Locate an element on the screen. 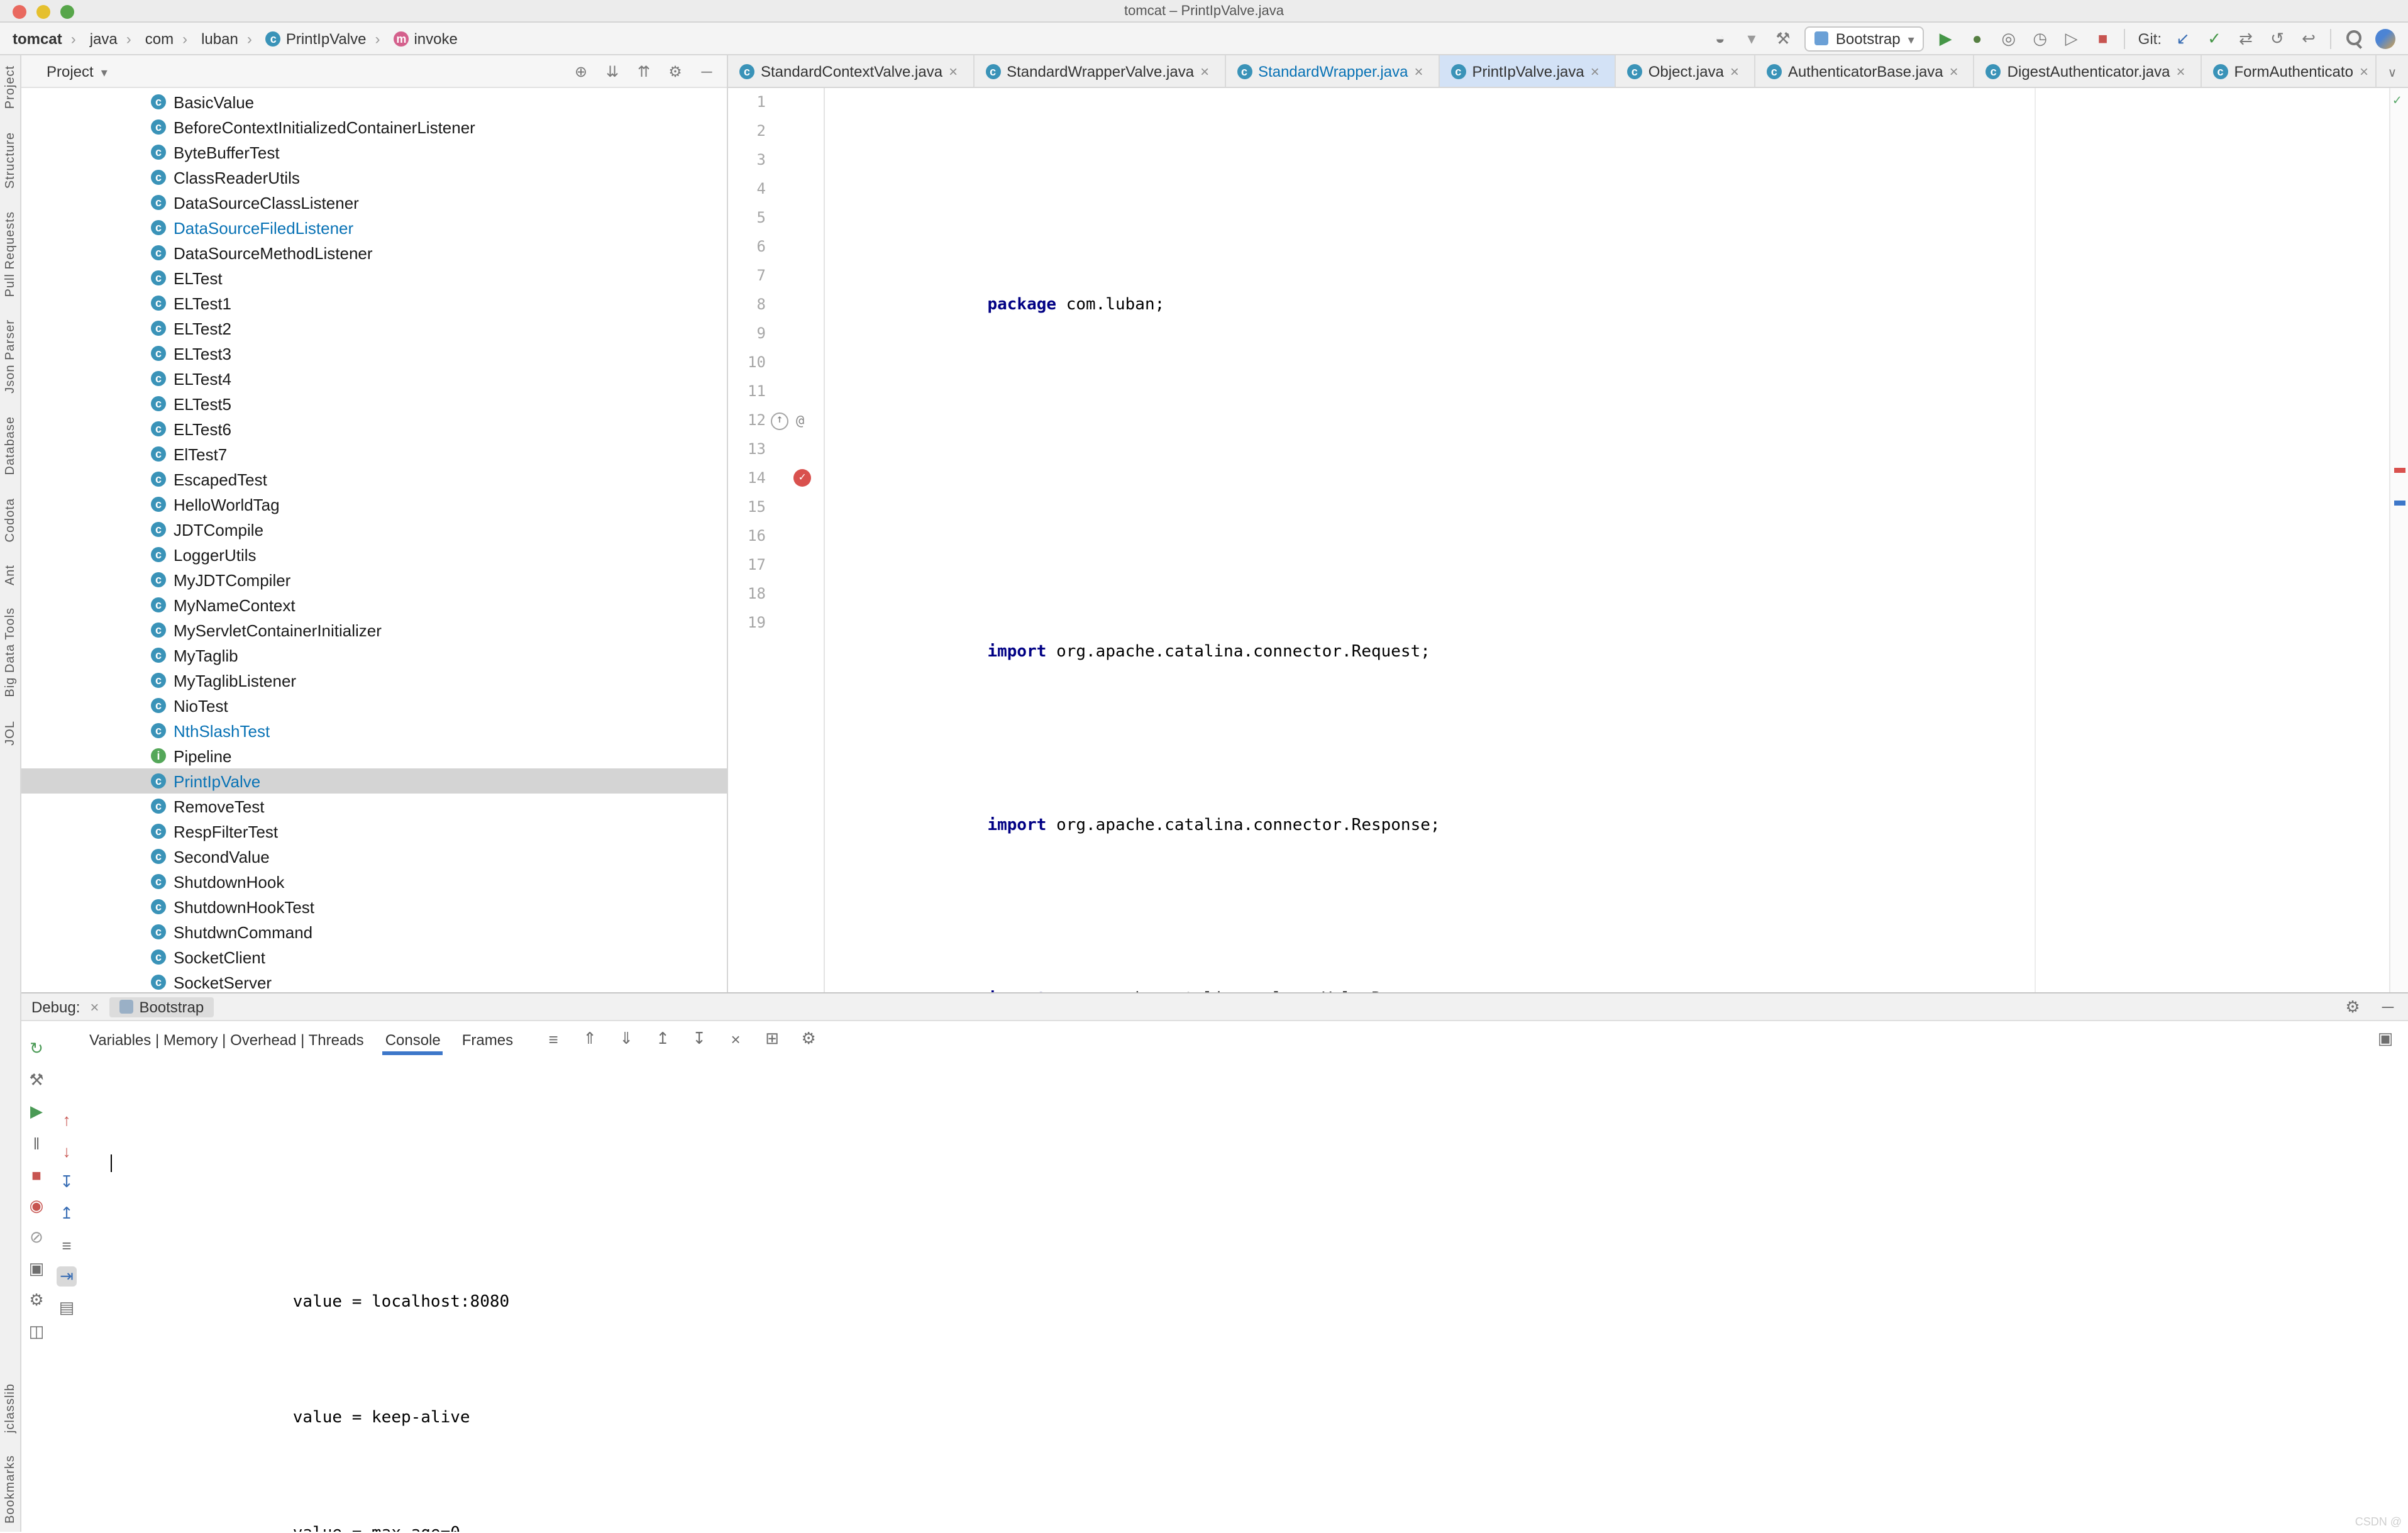  stop-icon: ■ is located at coordinates (36, 1175).